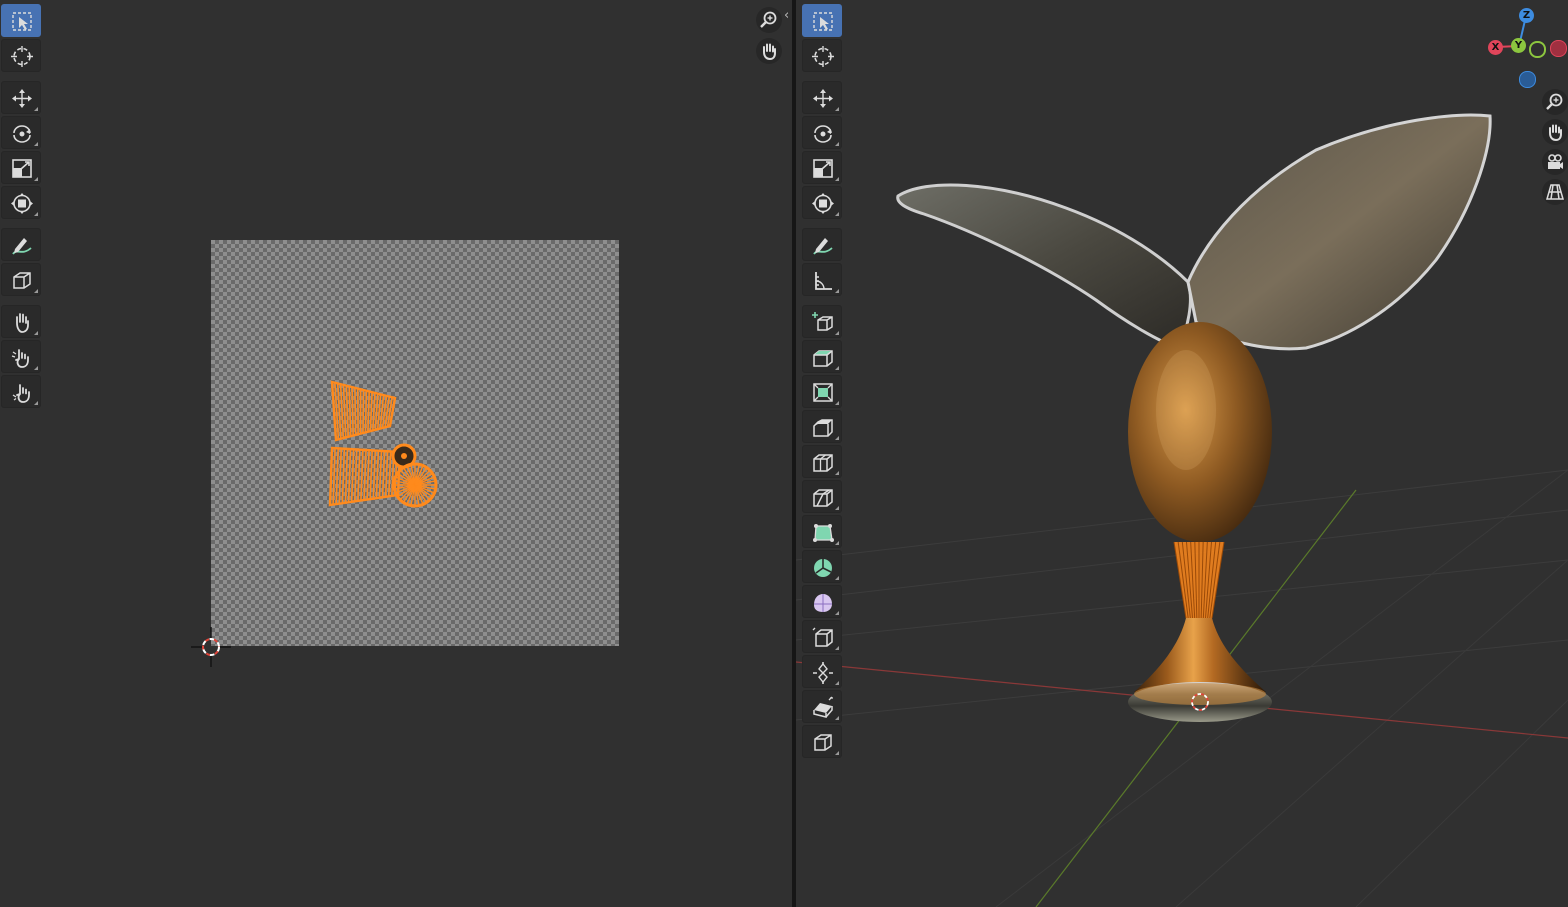 The image size is (1568, 907). Describe the element at coordinates (786, 15) in the screenshot. I see `sidebar-collapse-arrow: ‹` at that location.